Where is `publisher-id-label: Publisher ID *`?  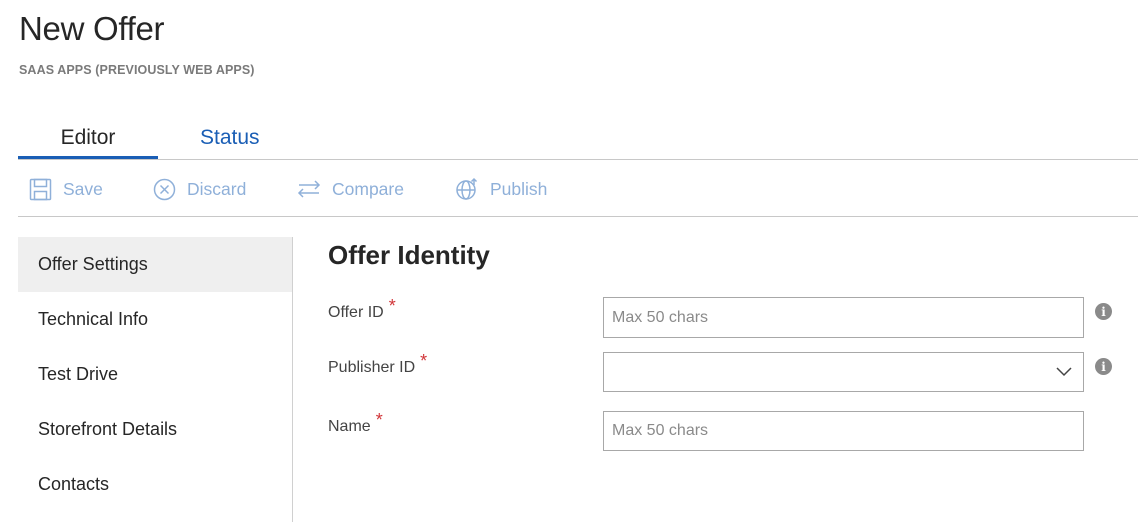 publisher-id-label: Publisher ID * is located at coordinates (377, 364).